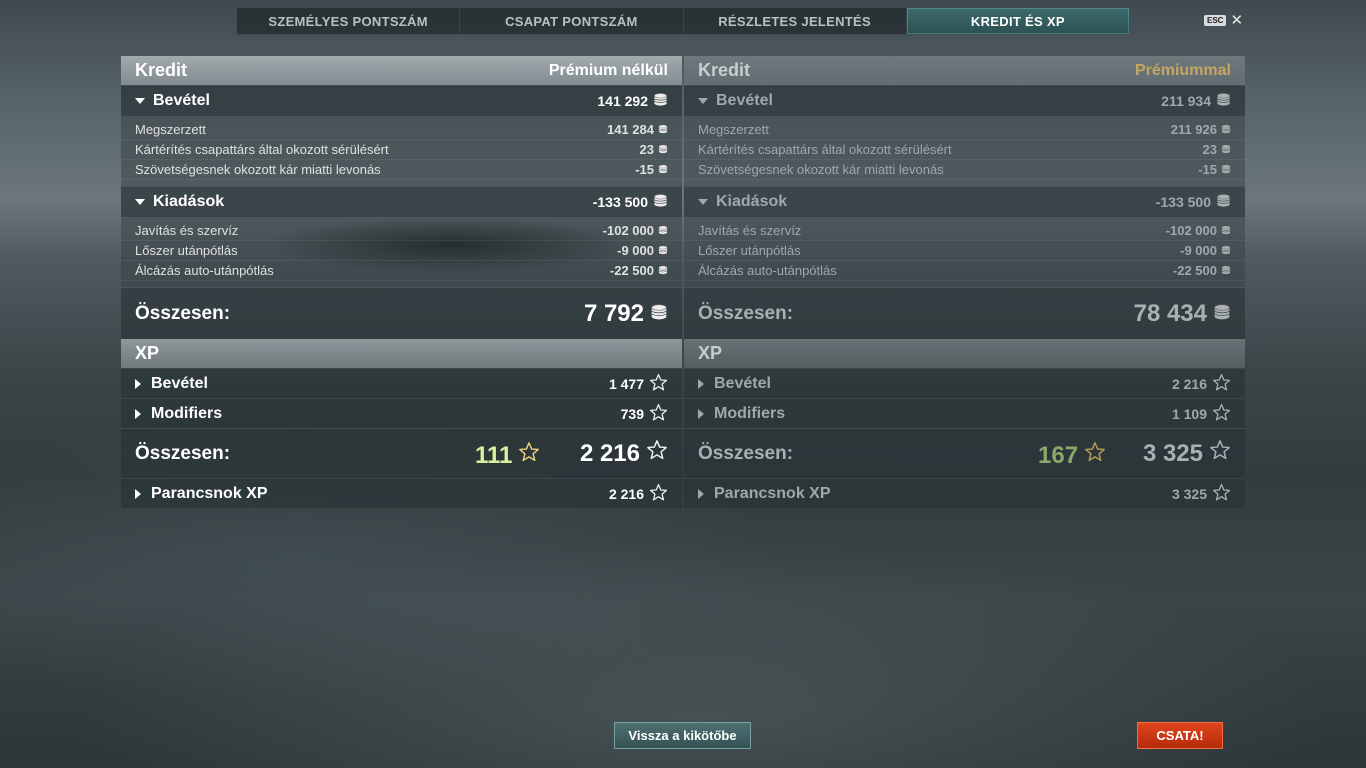 The width and height of the screenshot is (1366, 768). Describe the element at coordinates (179, 383) in the screenshot. I see `xp-income-label: Bevétel` at that location.